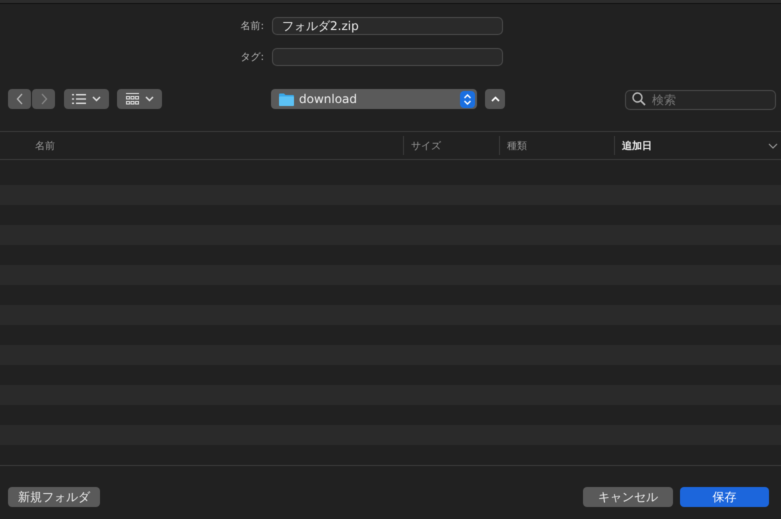 The width and height of the screenshot is (781, 519). I want to click on parent-folder-button, so click(495, 99).